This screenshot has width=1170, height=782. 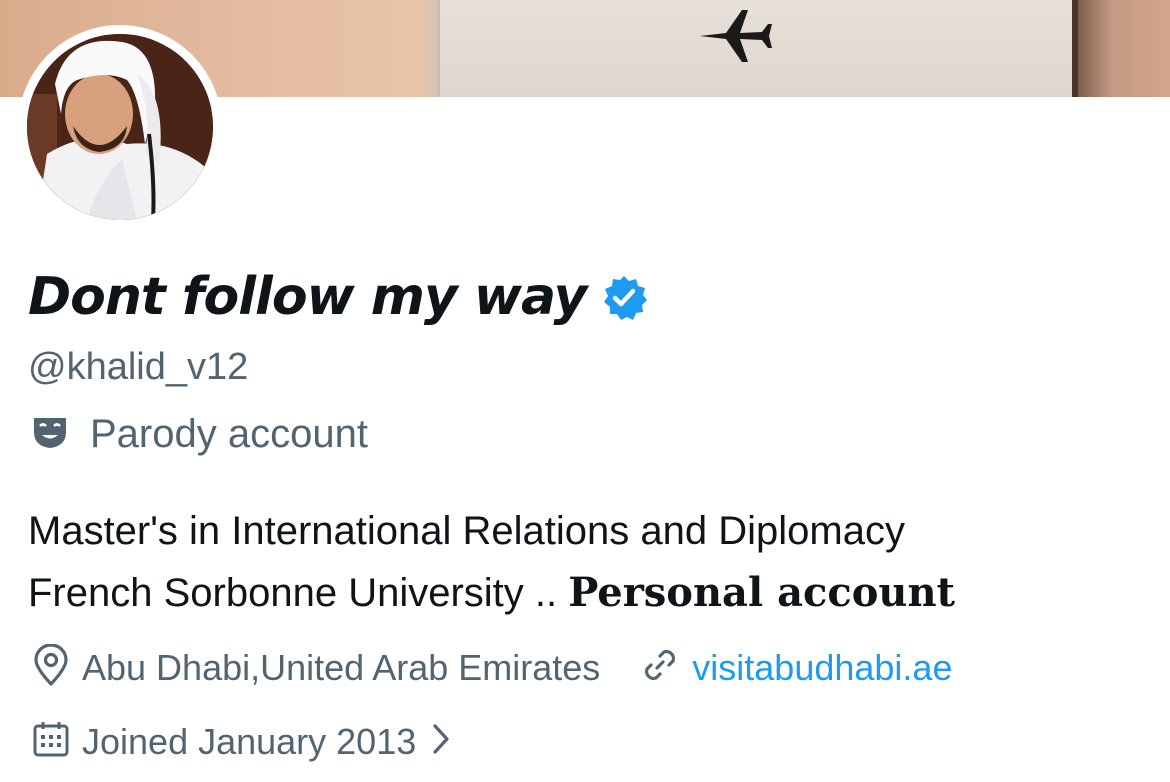 I want to click on location-text: Abu Dhabi,United Arab Emirates, so click(x=341, y=667).